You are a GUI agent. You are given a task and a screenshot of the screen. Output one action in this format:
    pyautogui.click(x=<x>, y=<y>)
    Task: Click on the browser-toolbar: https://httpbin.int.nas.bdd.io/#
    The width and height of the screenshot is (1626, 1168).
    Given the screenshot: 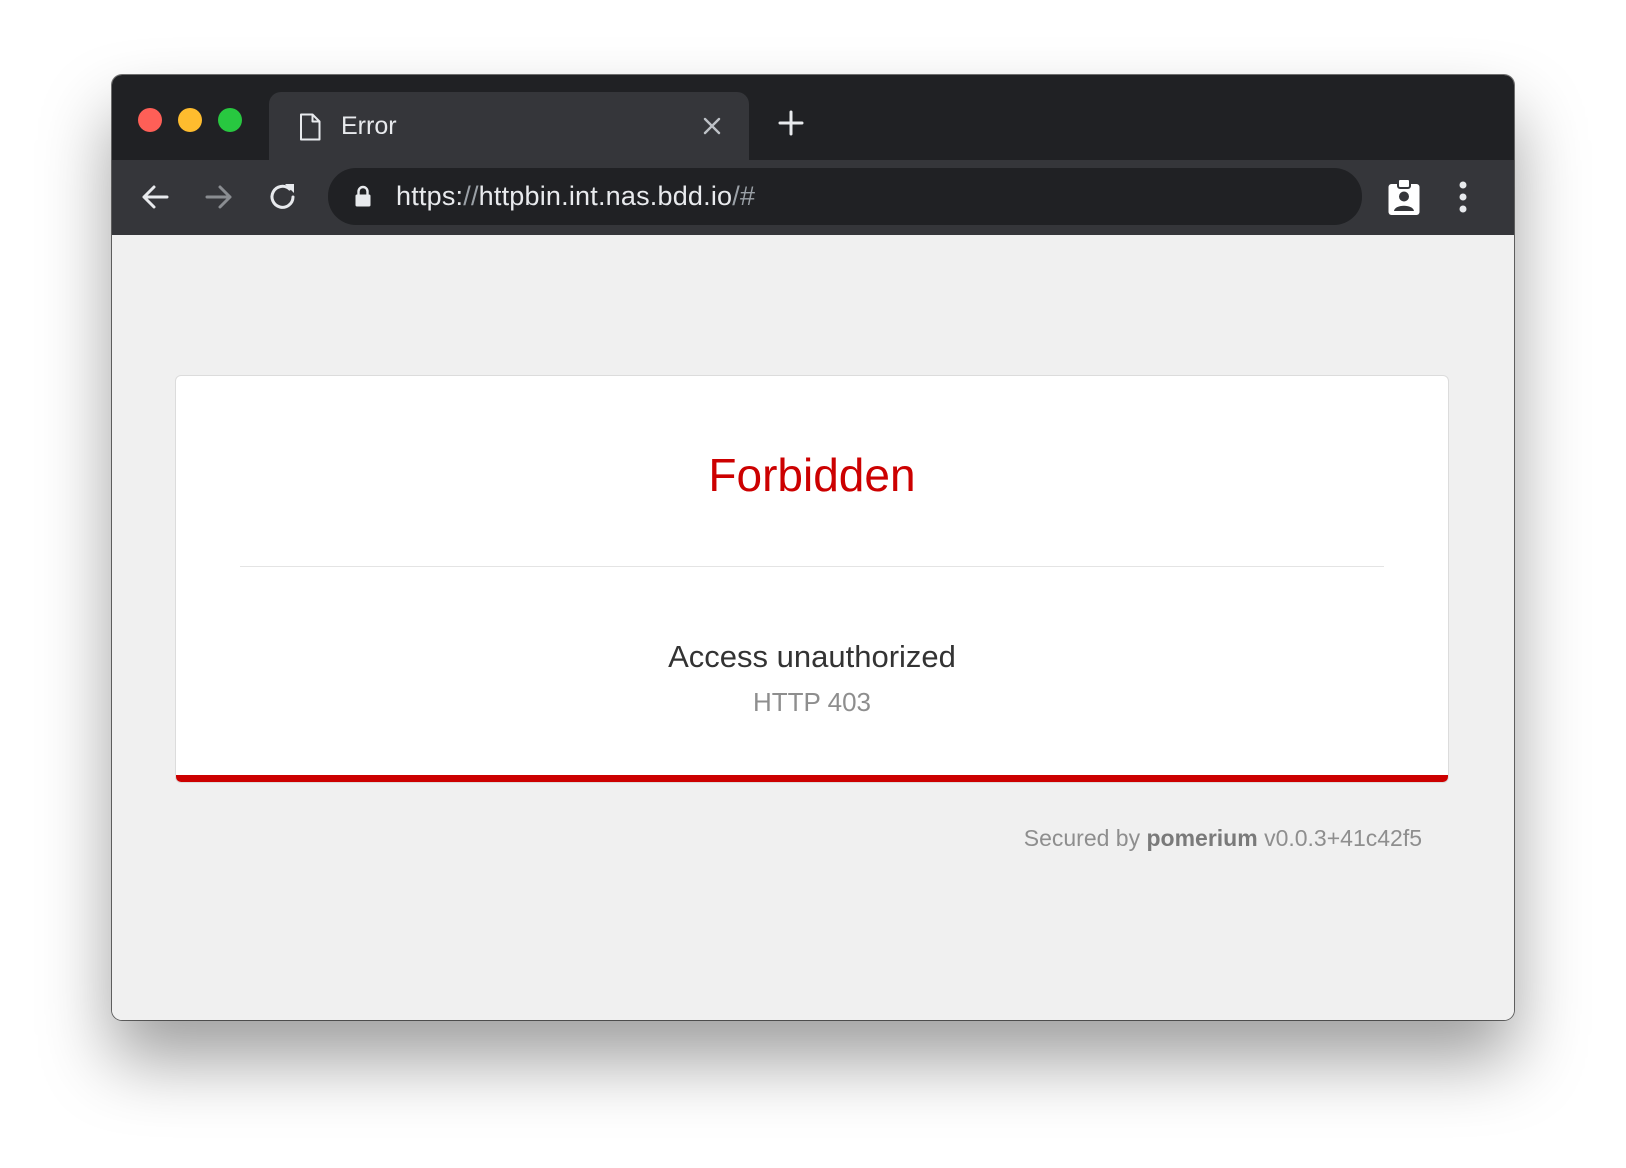 What is the action you would take?
    pyautogui.click(x=813, y=197)
    